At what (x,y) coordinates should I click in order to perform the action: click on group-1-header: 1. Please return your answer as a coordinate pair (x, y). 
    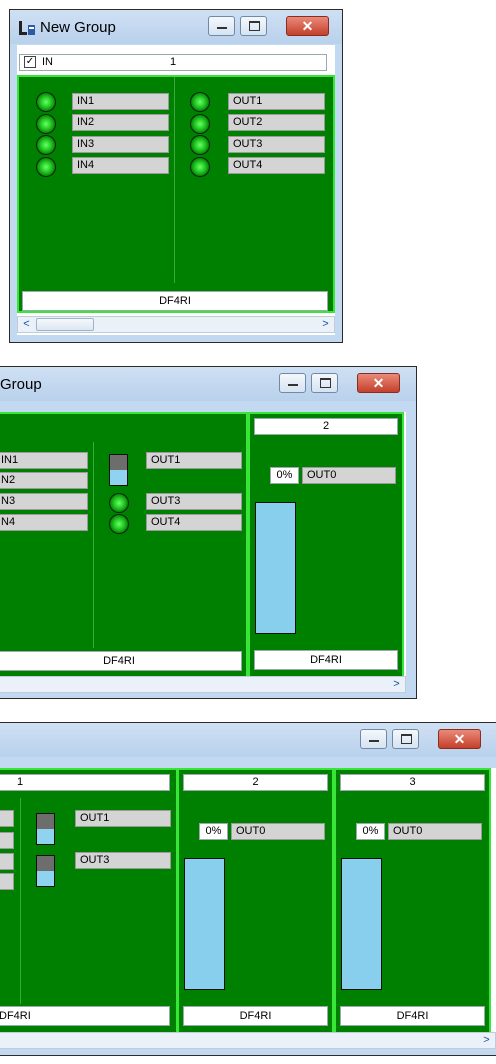
    Looking at the image, I should click on (85, 782).